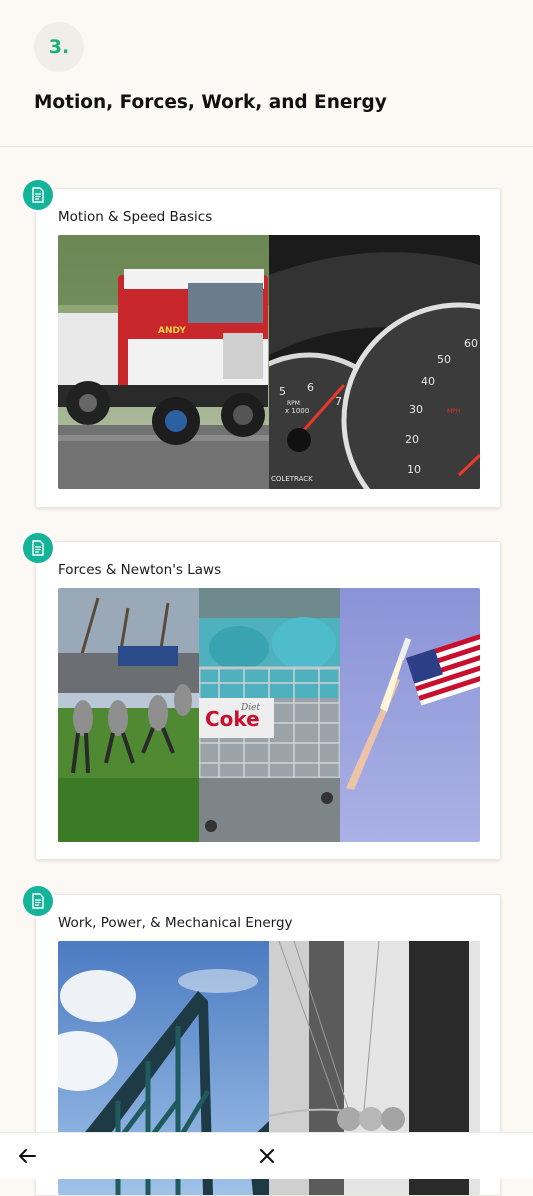 This screenshot has height=1196, width=533. I want to click on back-button, so click(27, 1156).